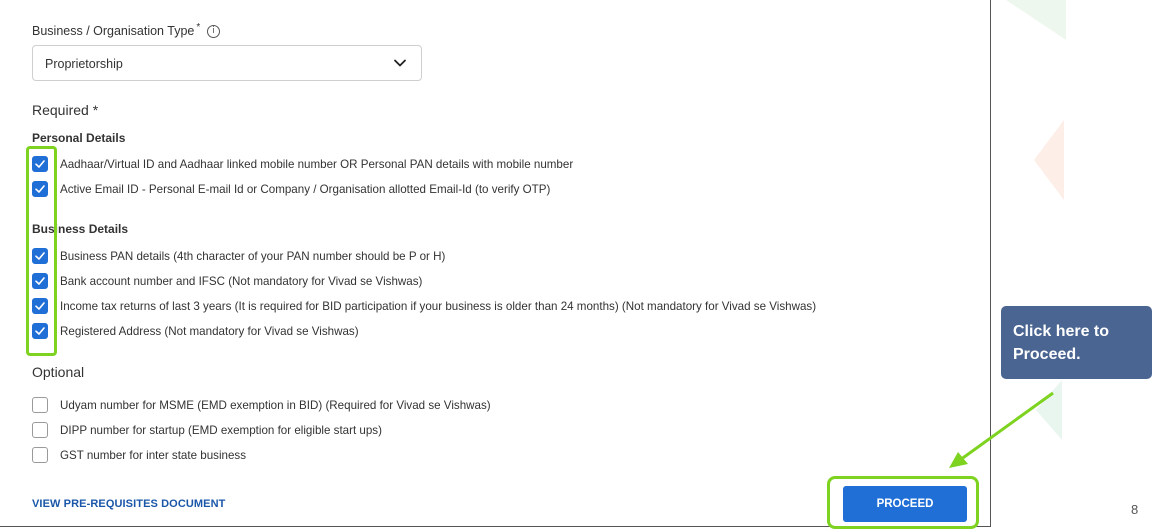 This screenshot has height=529, width=1156. What do you see at coordinates (213, 31) in the screenshot?
I see `info-icon: i` at bounding box center [213, 31].